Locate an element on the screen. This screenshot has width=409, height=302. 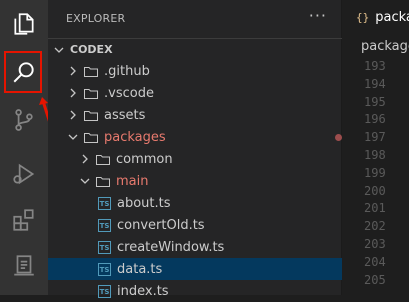
line-number: 193 is located at coordinates (375, 66).